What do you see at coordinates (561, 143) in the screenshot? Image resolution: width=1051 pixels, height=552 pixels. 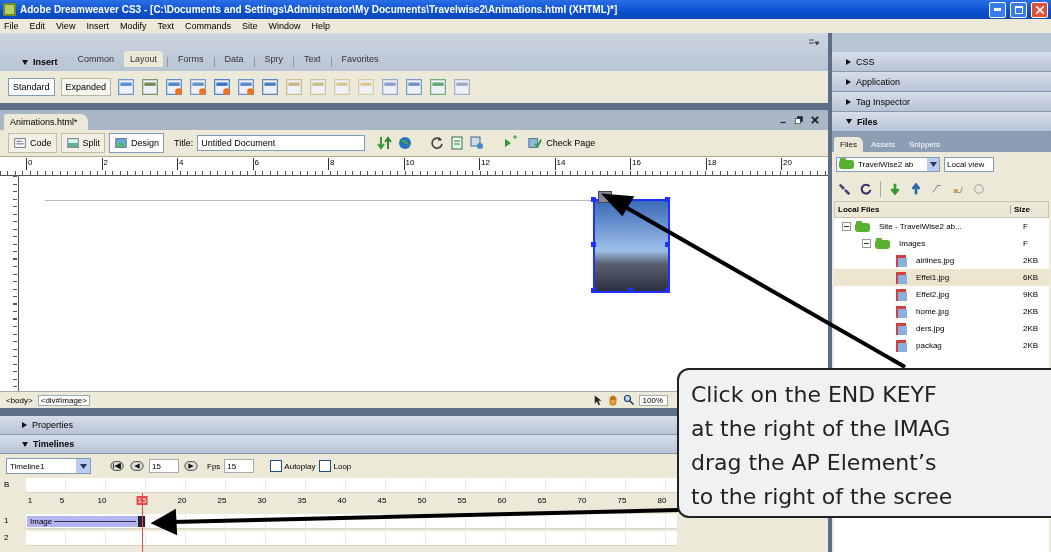 I see `check-page-button: Check Page` at bounding box center [561, 143].